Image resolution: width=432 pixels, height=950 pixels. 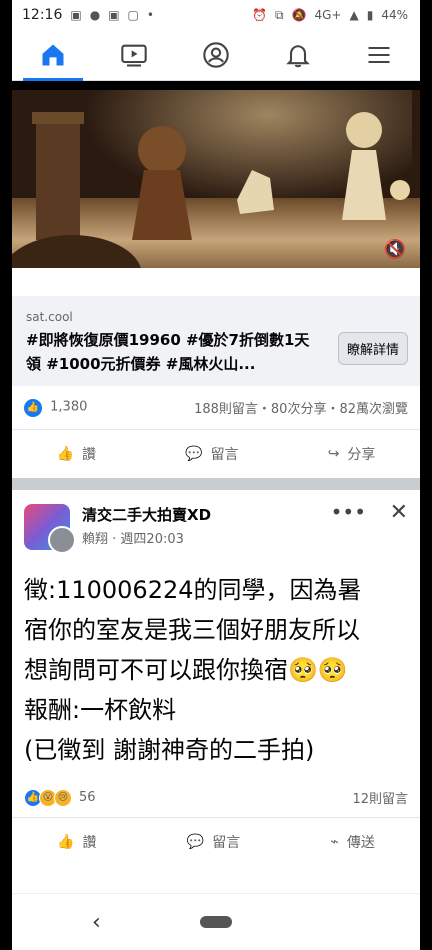 I want to click on ad-domain: sat.cool, so click(x=49, y=317).